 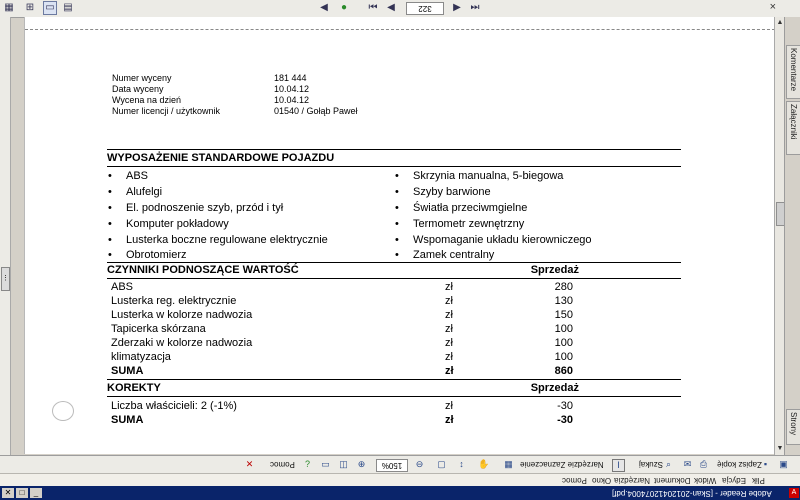 I want to click on last-page-icon: ⏭, so click(x=475, y=8).